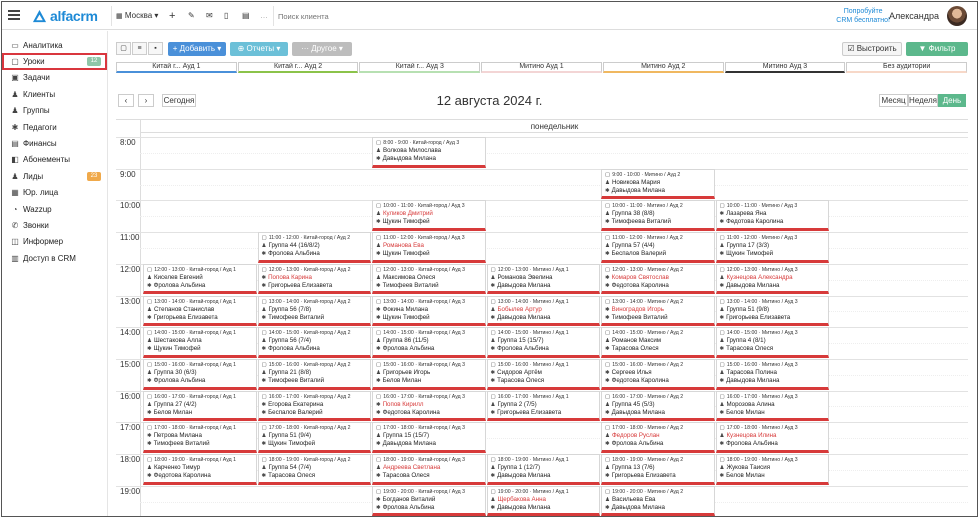  Describe the element at coordinates (403, 245) in the screenshot. I see `lesson-client: Романова Ева` at that location.